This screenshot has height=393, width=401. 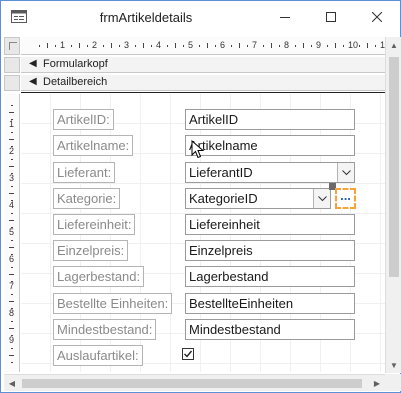 What do you see at coordinates (203, 83) in the screenshot?
I see `section-bar-detailbereich: ◀︎ Detailbereich` at bounding box center [203, 83].